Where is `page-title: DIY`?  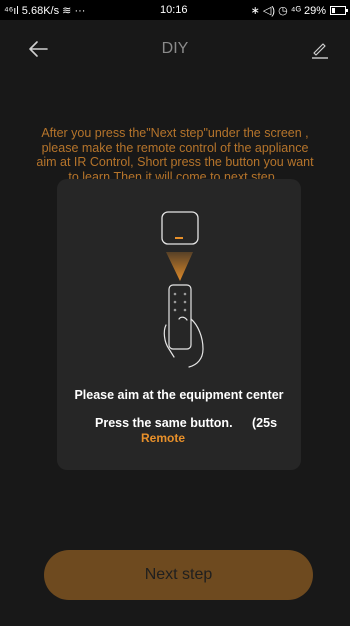
page-title: DIY is located at coordinates (175, 48).